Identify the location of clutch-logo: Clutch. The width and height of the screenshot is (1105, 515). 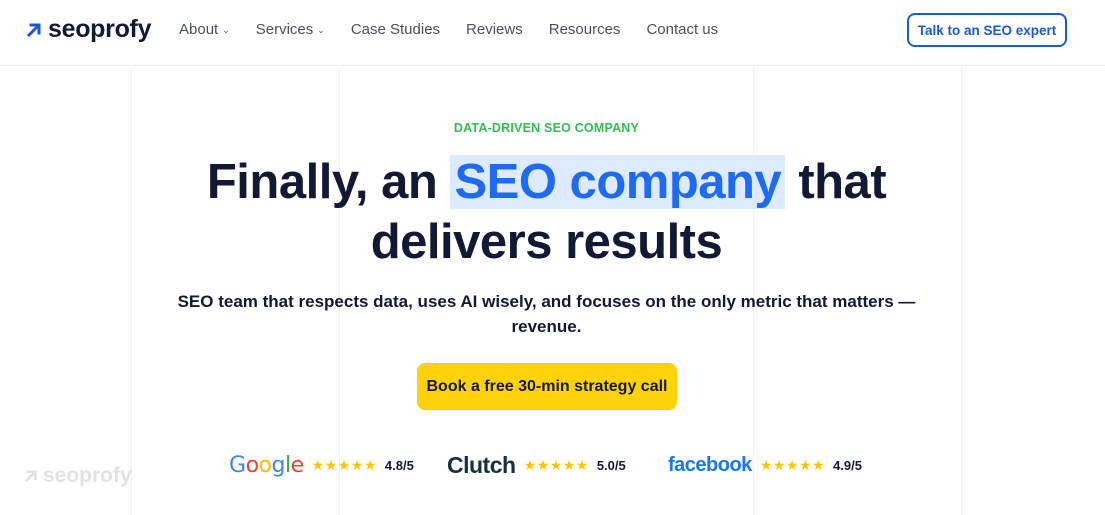
(481, 464).